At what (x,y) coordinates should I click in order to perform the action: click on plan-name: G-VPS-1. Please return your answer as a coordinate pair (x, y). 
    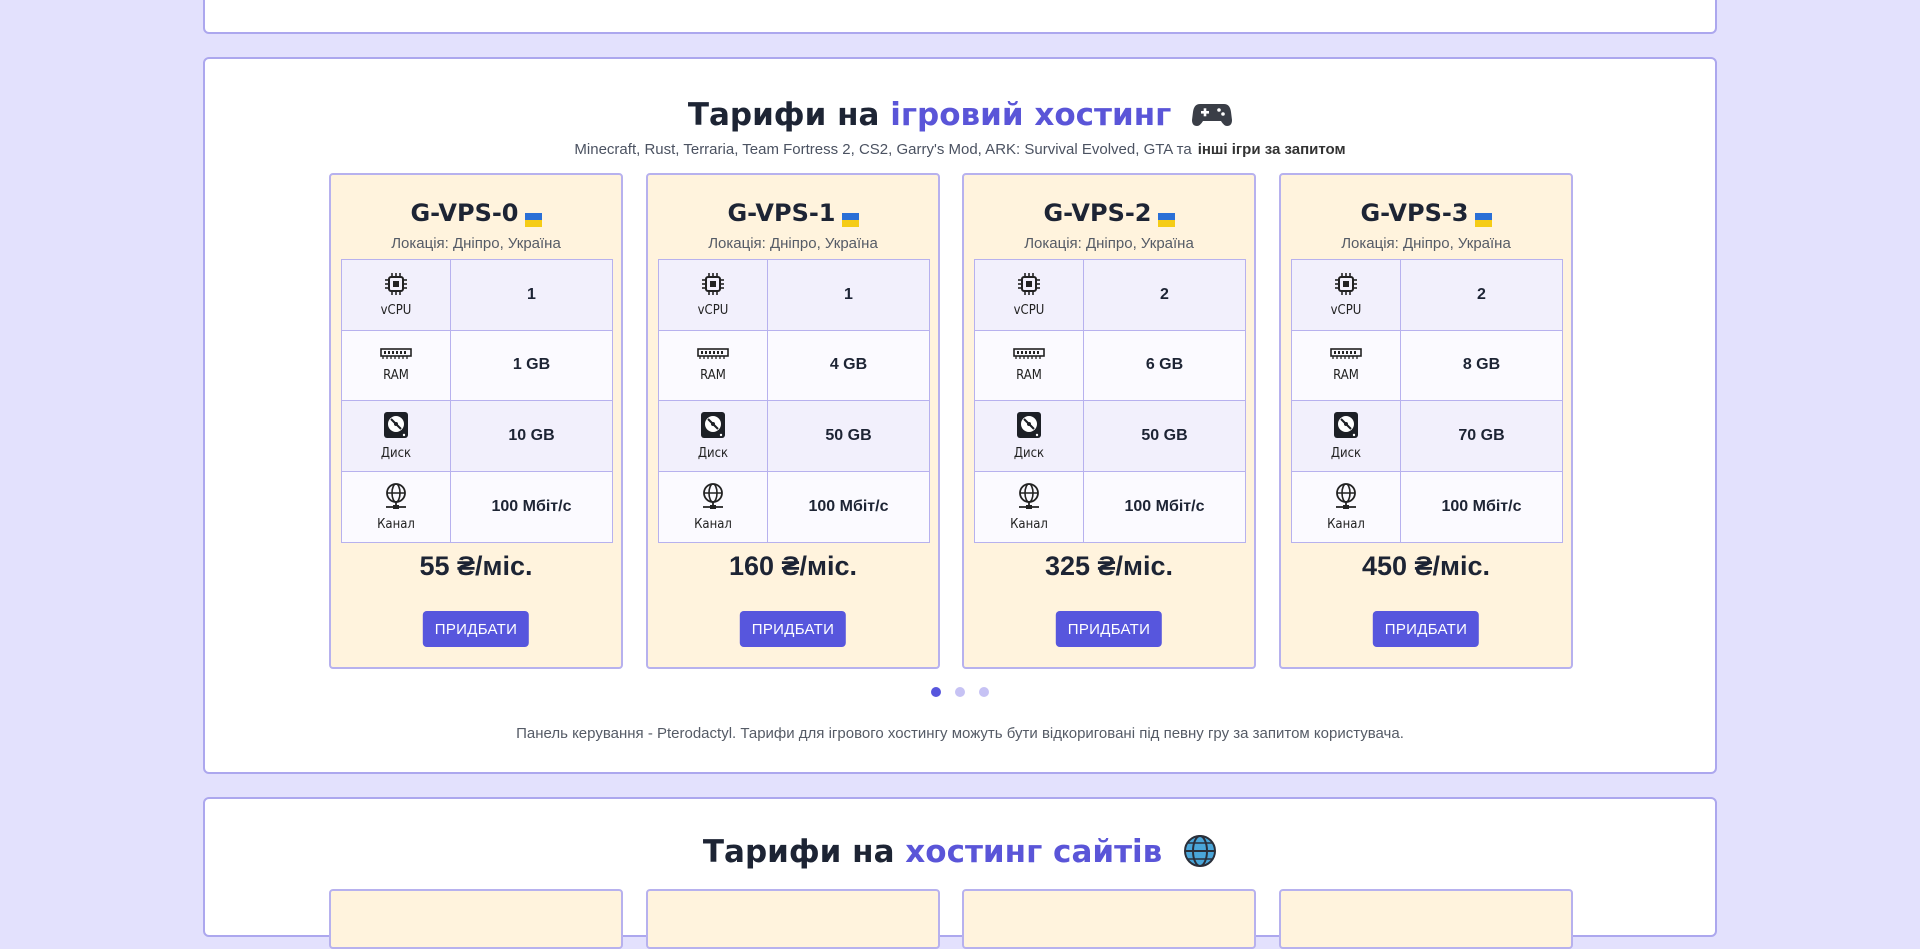
    Looking at the image, I should click on (781, 213).